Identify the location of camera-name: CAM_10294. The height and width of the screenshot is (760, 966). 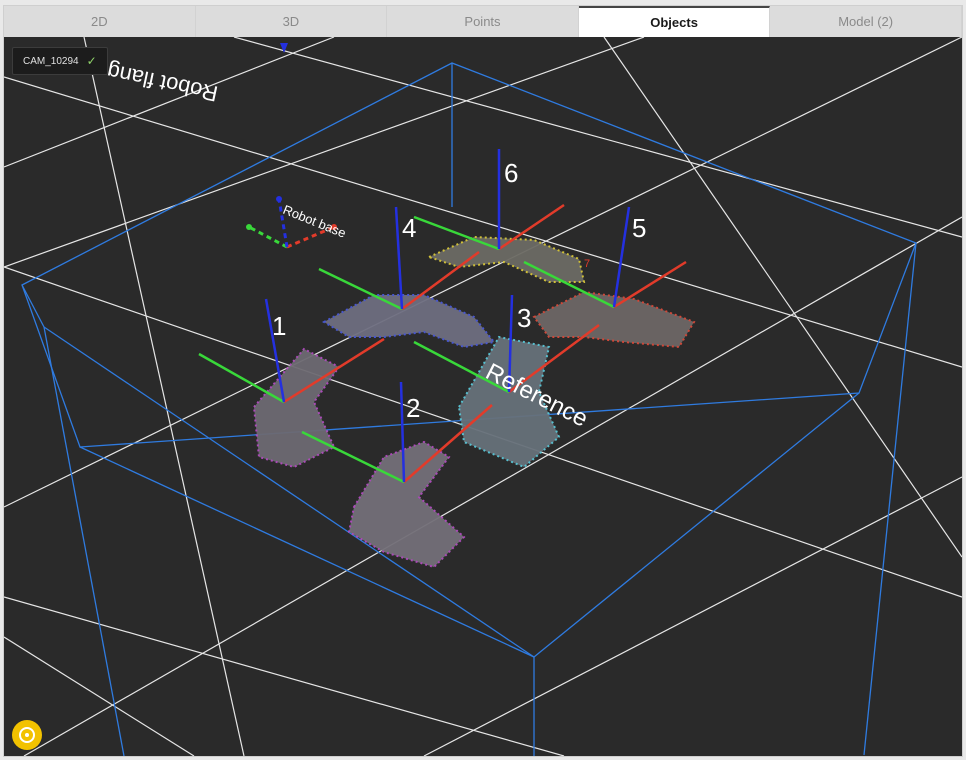
(51, 61).